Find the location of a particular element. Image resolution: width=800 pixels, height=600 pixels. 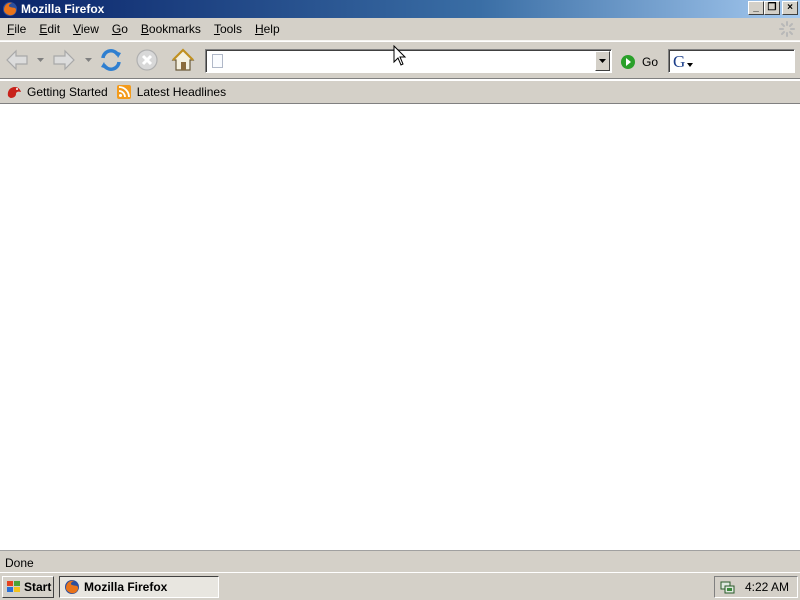

minimize-button: _ is located at coordinates (756, 8).